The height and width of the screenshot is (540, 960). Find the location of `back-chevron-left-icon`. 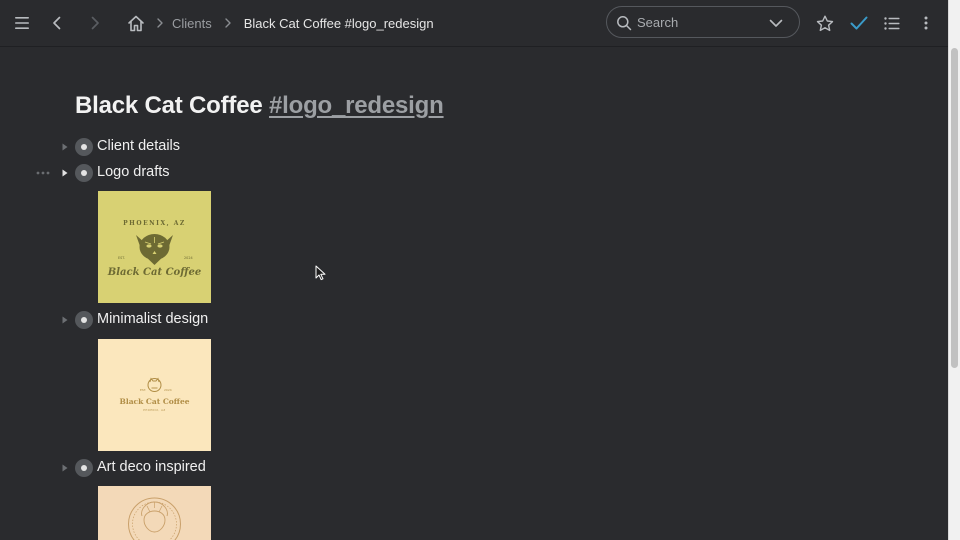

back-chevron-left-icon is located at coordinates (57, 23).